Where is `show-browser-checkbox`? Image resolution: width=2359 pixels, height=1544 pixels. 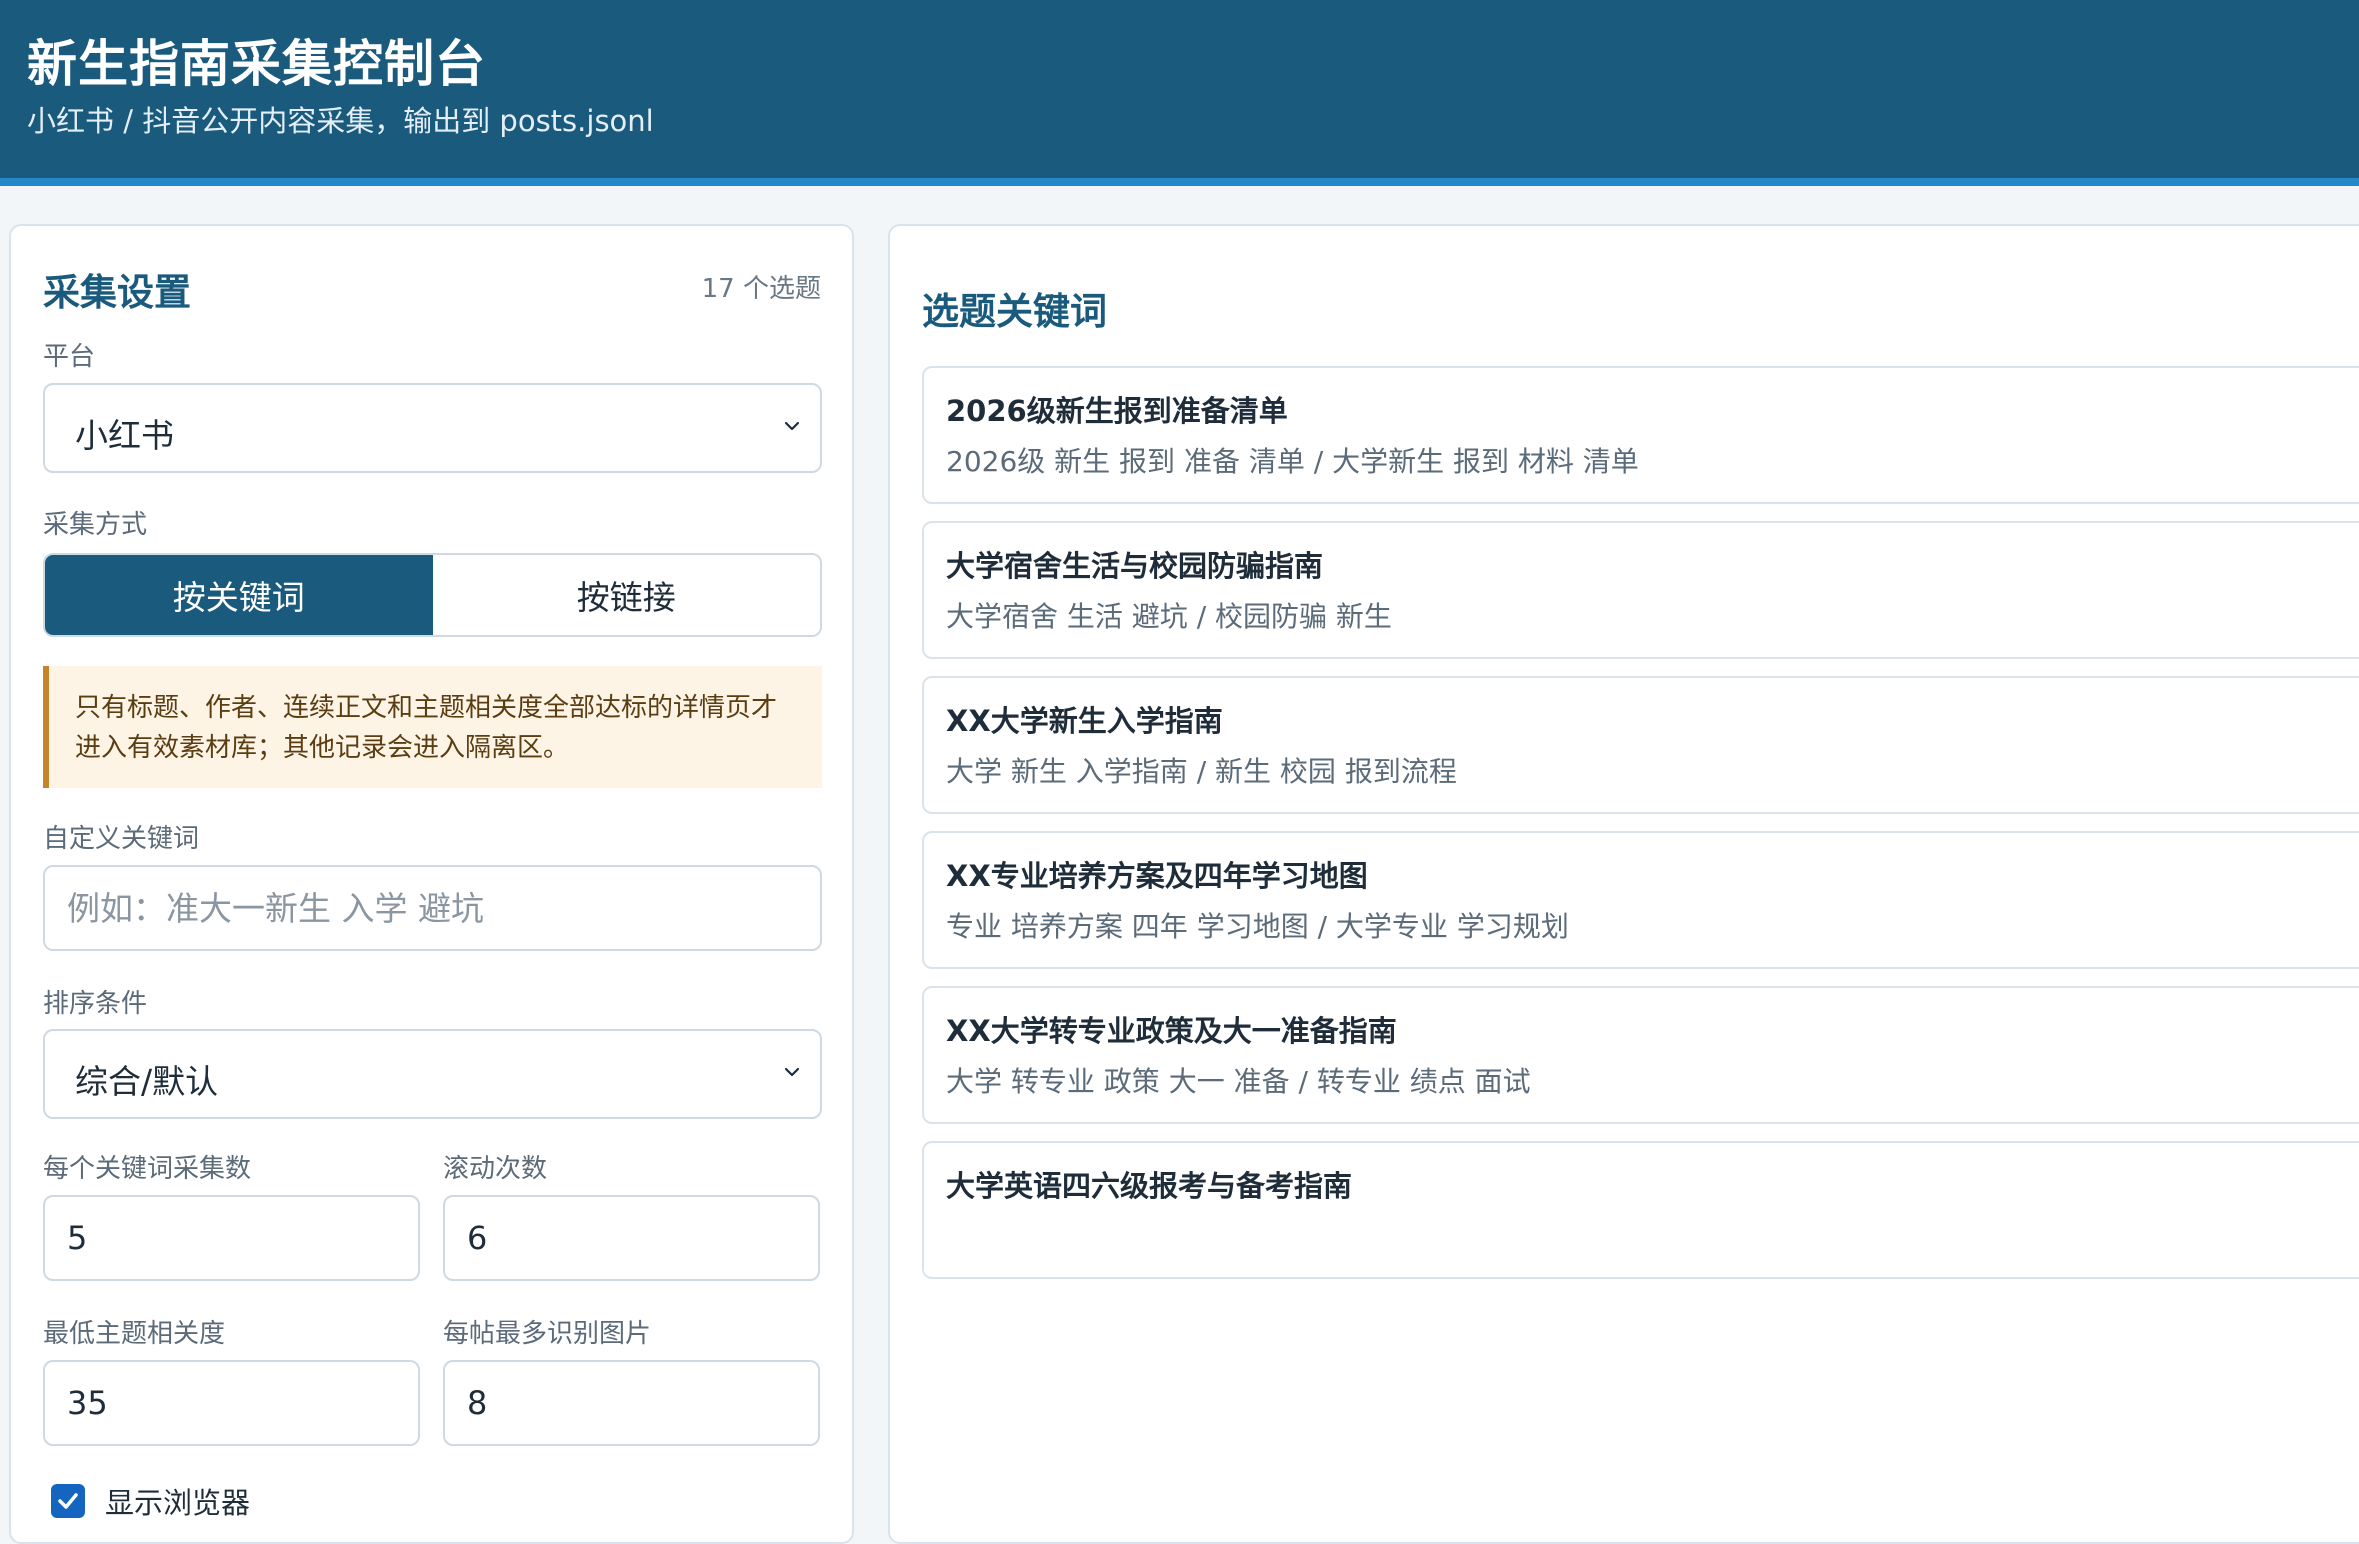 show-browser-checkbox is located at coordinates (68, 1501).